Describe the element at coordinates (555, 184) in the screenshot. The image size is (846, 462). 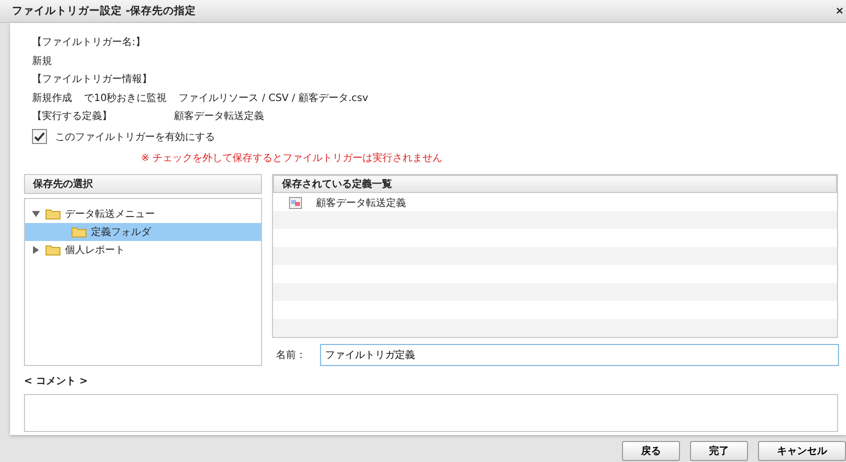
I see `panel-header: 保存されている定義一覧` at that location.